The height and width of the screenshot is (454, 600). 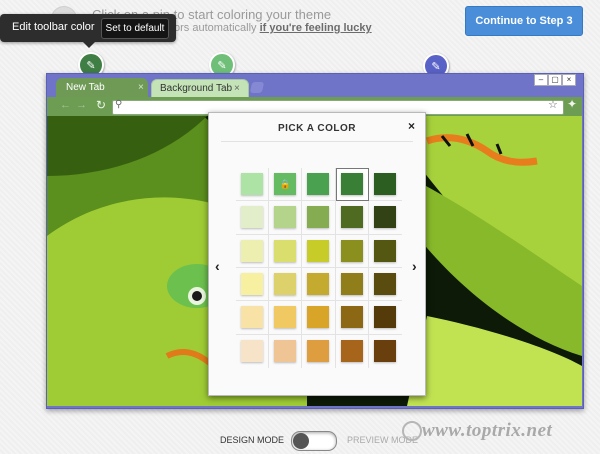 I want to click on previous-palette-icon: ‹, so click(x=217, y=266).